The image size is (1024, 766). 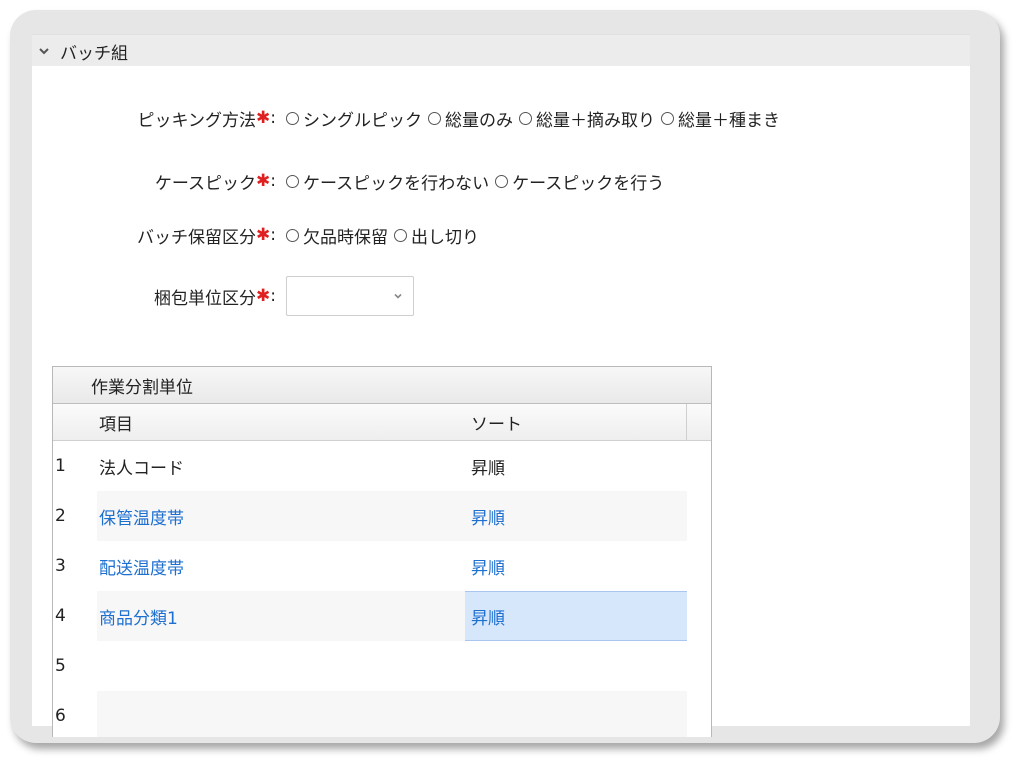 I want to click on packing-unit-select, so click(x=350, y=296).